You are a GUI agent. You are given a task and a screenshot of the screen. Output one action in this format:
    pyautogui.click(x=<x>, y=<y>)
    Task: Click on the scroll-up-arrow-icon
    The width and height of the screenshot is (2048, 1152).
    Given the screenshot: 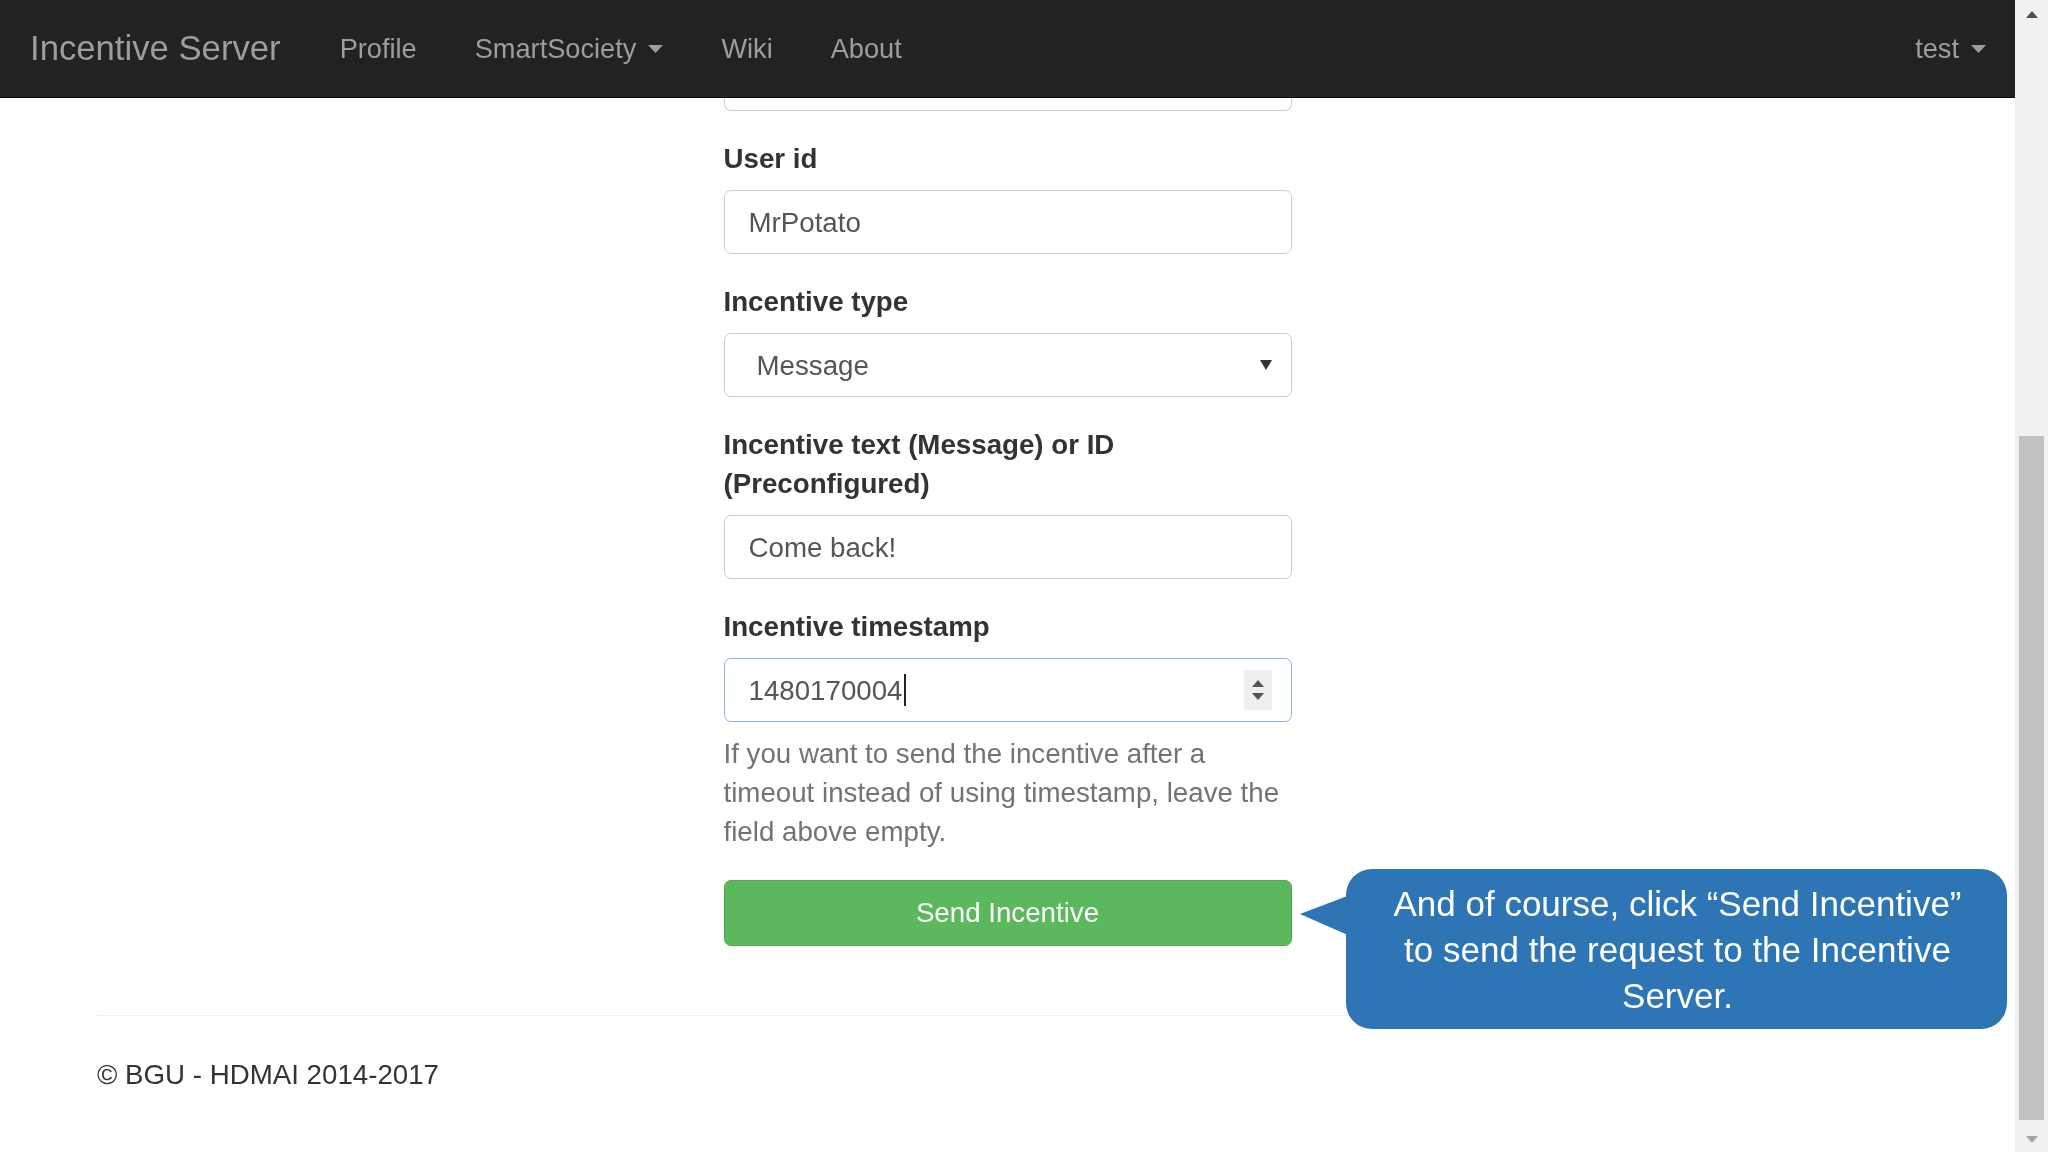 What is the action you would take?
    pyautogui.click(x=2031, y=14)
    